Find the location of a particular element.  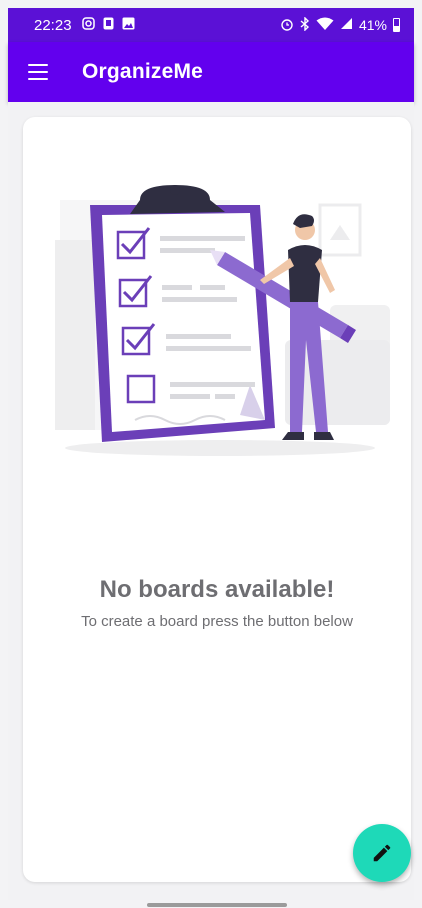

battery-icon is located at coordinates (396, 25).